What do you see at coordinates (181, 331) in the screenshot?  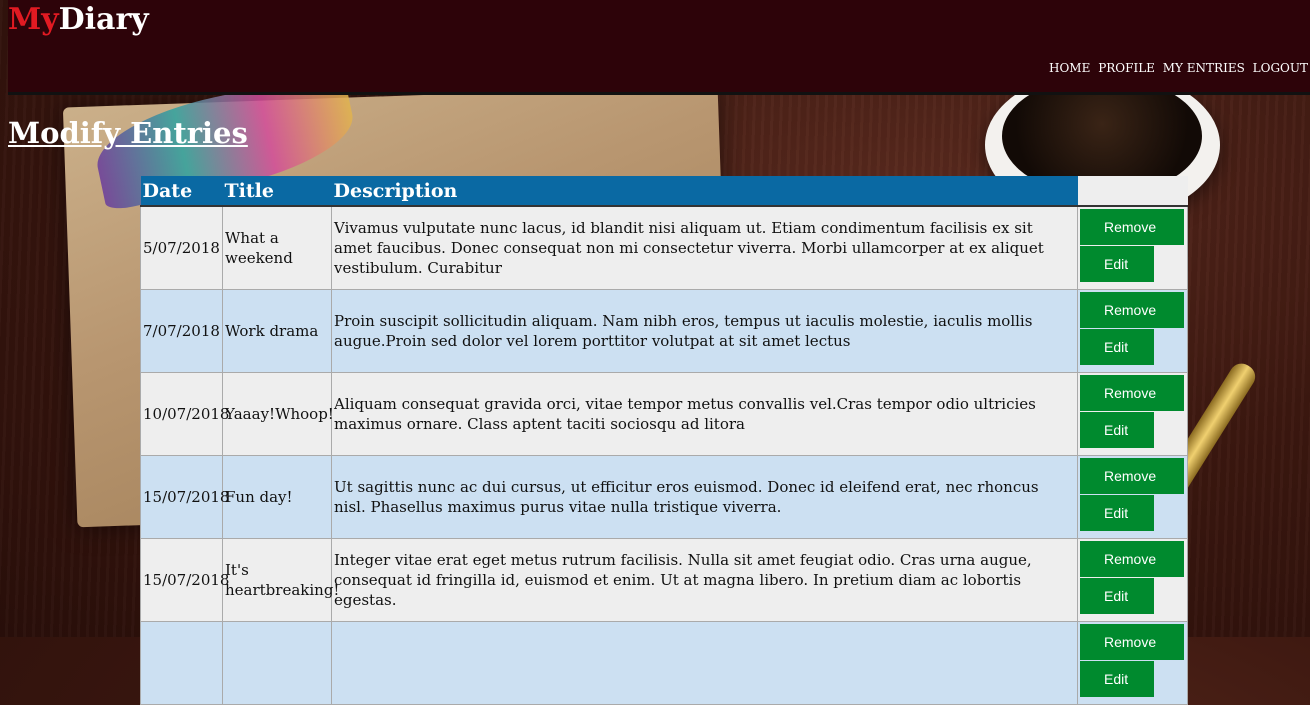 I see `entry-date: 7/07/2018` at bounding box center [181, 331].